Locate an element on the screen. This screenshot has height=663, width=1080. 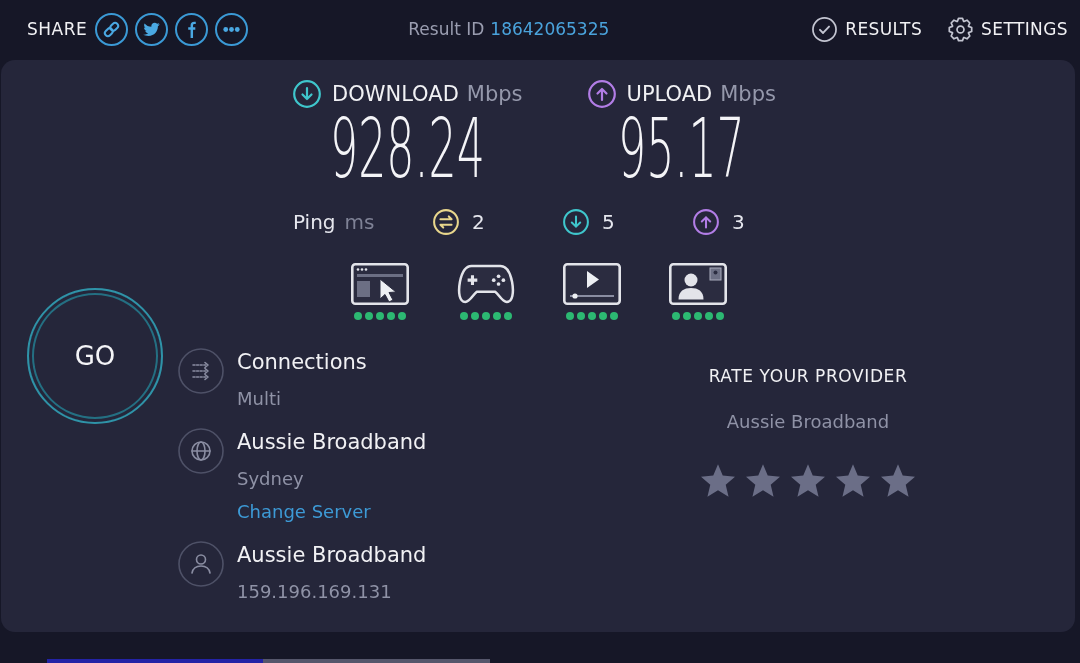
settings-button: SETTINGS is located at coordinates (1008, 29).